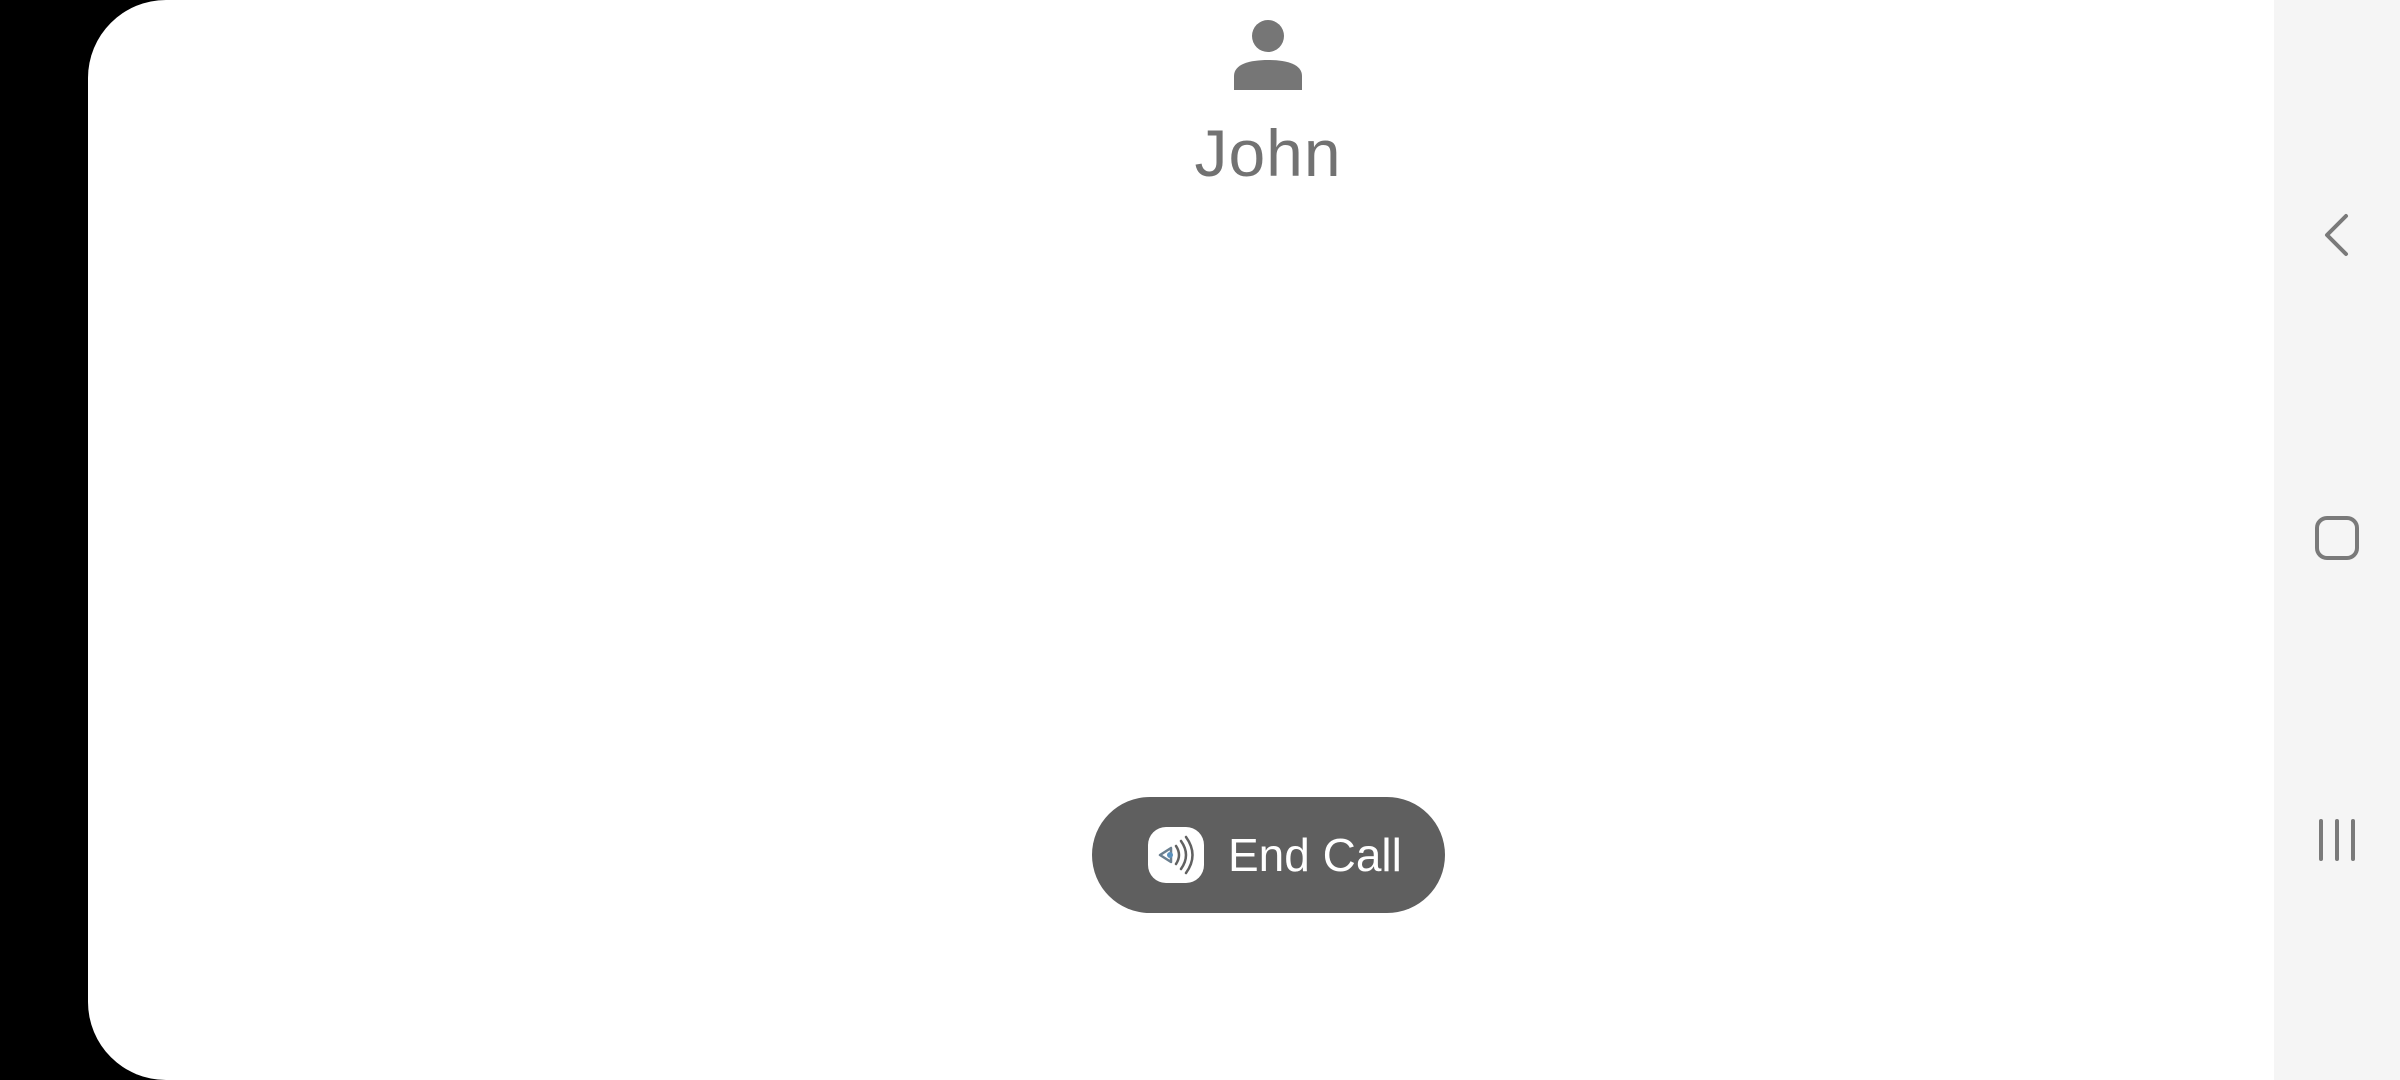  I want to click on home-square-icon, so click(2337, 538).